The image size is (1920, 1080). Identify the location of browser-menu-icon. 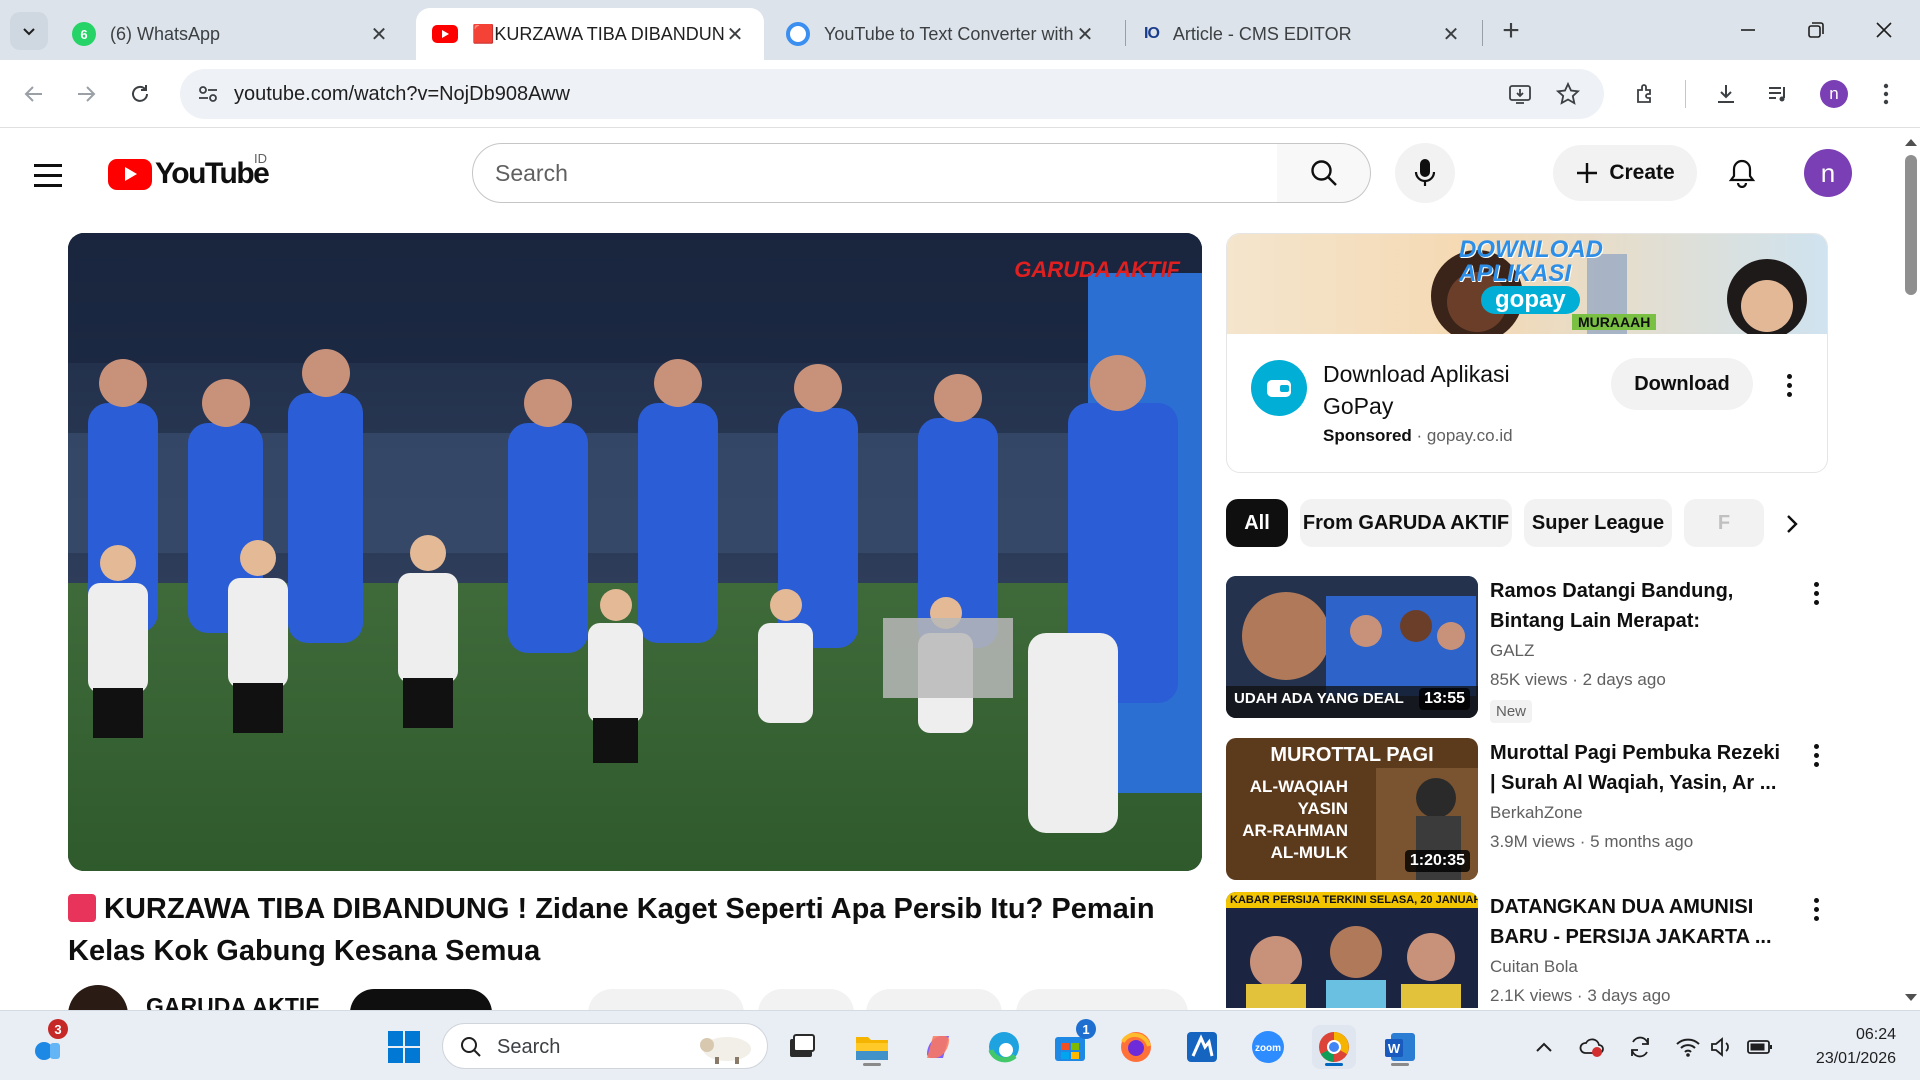
(1886, 94).